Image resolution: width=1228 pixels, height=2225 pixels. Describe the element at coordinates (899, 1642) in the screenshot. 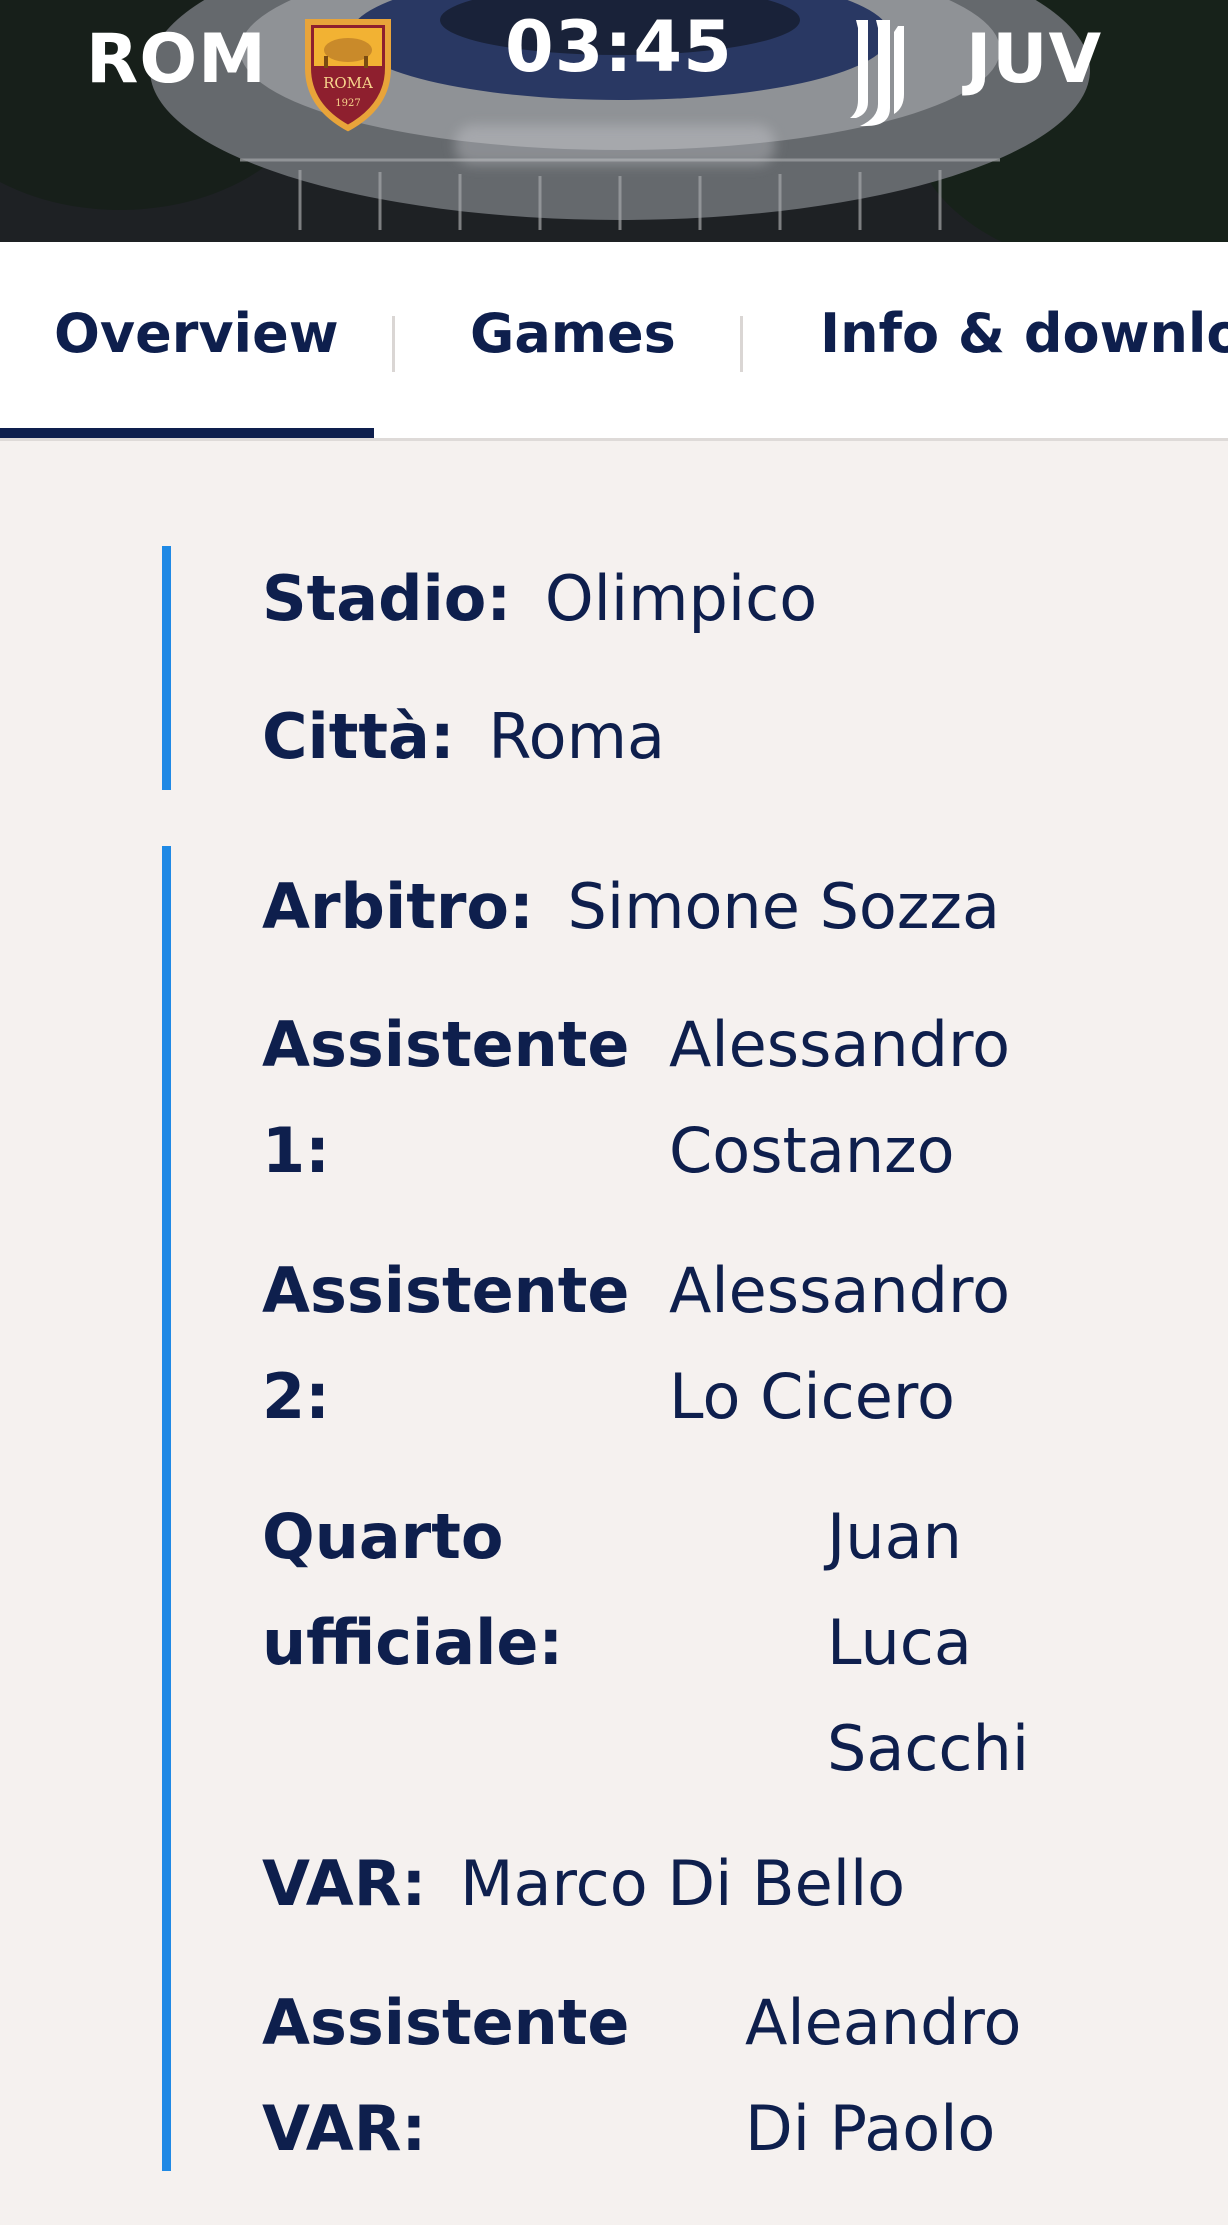

I see `fourth-official-value-cont: Luca` at that location.